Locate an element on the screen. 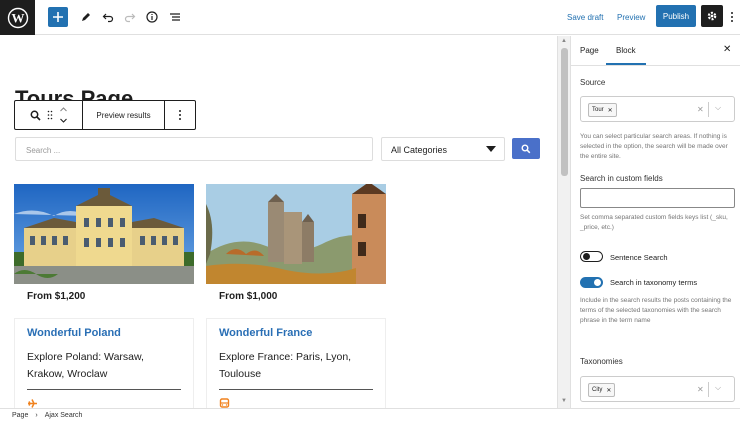 This screenshot has height=422, width=740. custom-fields-input is located at coordinates (657, 198).